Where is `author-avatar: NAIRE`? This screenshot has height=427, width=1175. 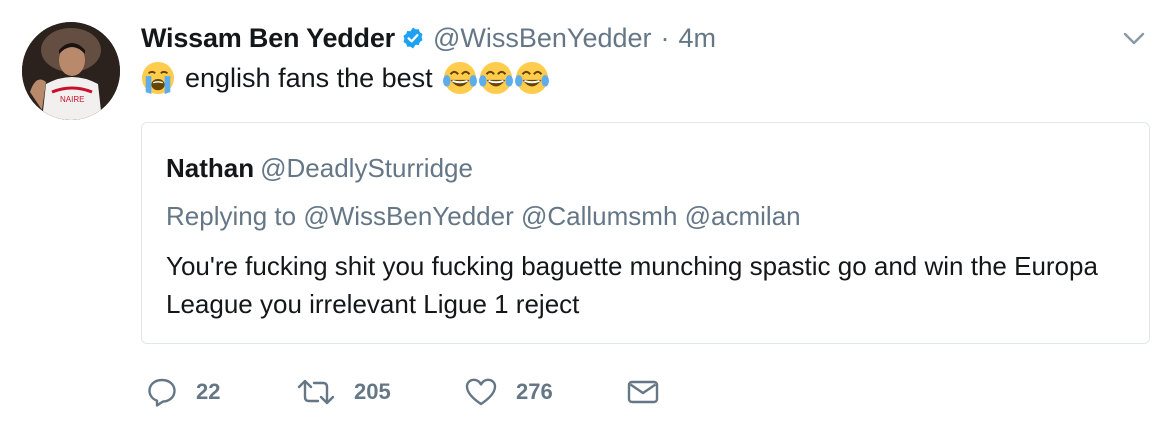 author-avatar: NAIRE is located at coordinates (71, 71).